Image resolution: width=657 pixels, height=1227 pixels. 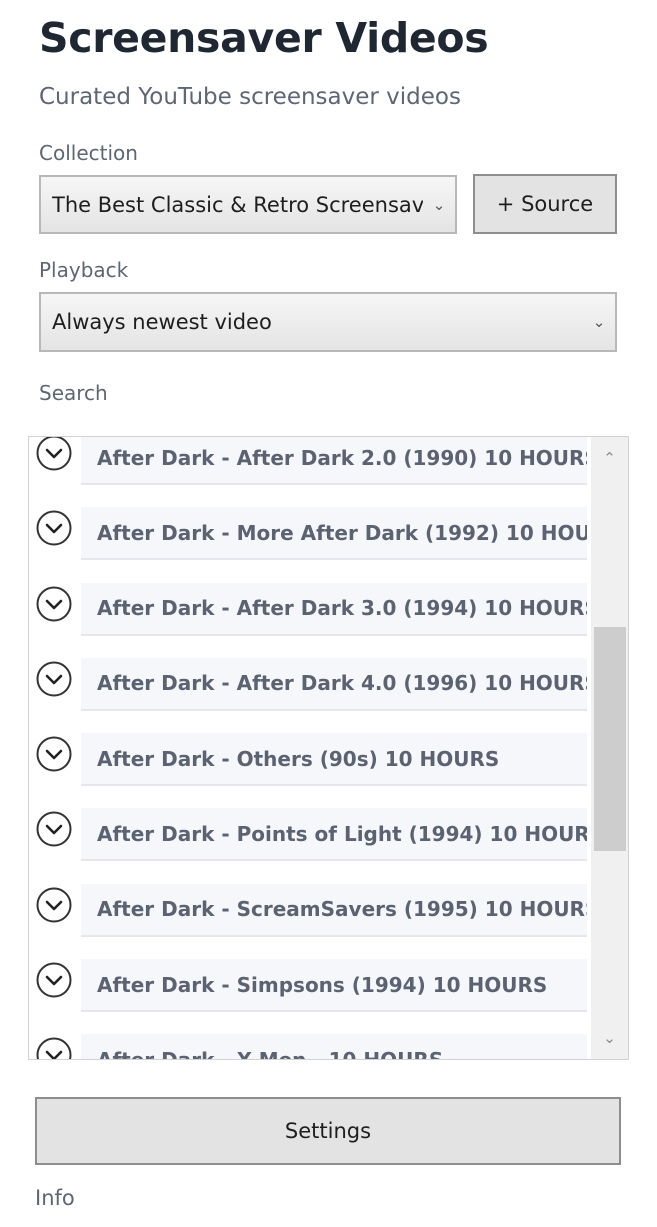 I want to click on collection-select: The Best Classic & Retro Screensavers ⌄, so click(x=248, y=204).